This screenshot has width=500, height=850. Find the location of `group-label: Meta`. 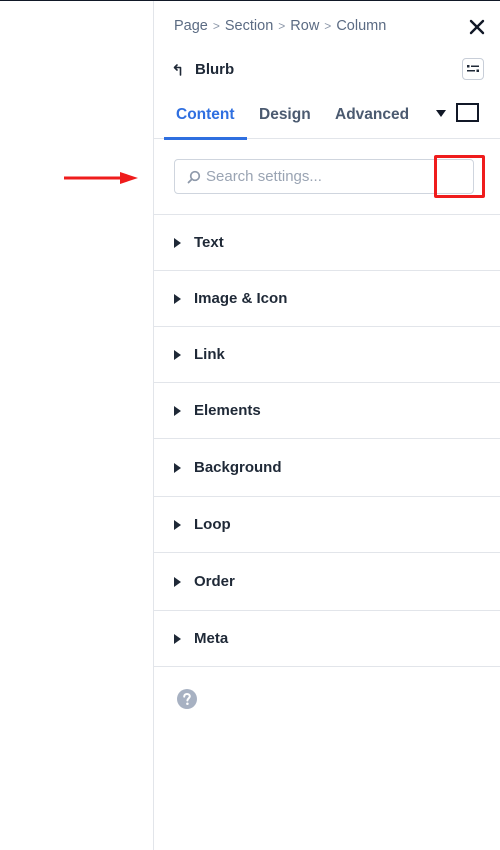

group-label: Meta is located at coordinates (211, 638).